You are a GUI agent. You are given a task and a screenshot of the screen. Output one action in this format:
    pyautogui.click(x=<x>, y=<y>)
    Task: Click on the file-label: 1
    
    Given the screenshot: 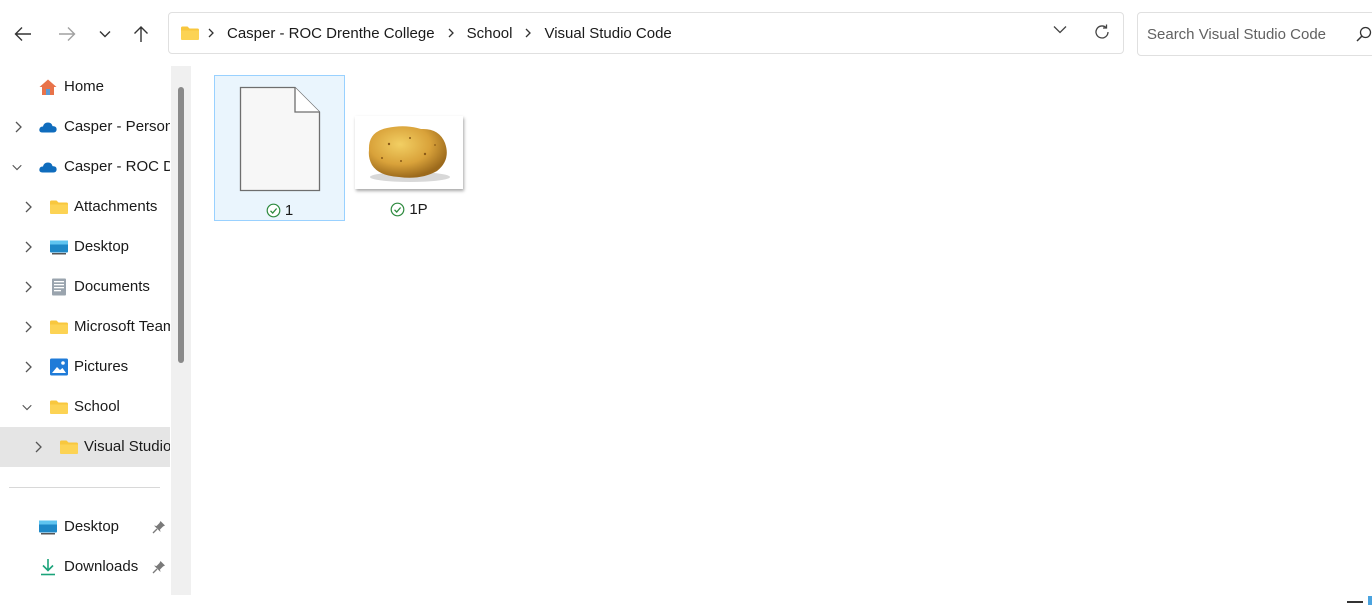 What is the action you would take?
    pyautogui.click(x=279, y=210)
    